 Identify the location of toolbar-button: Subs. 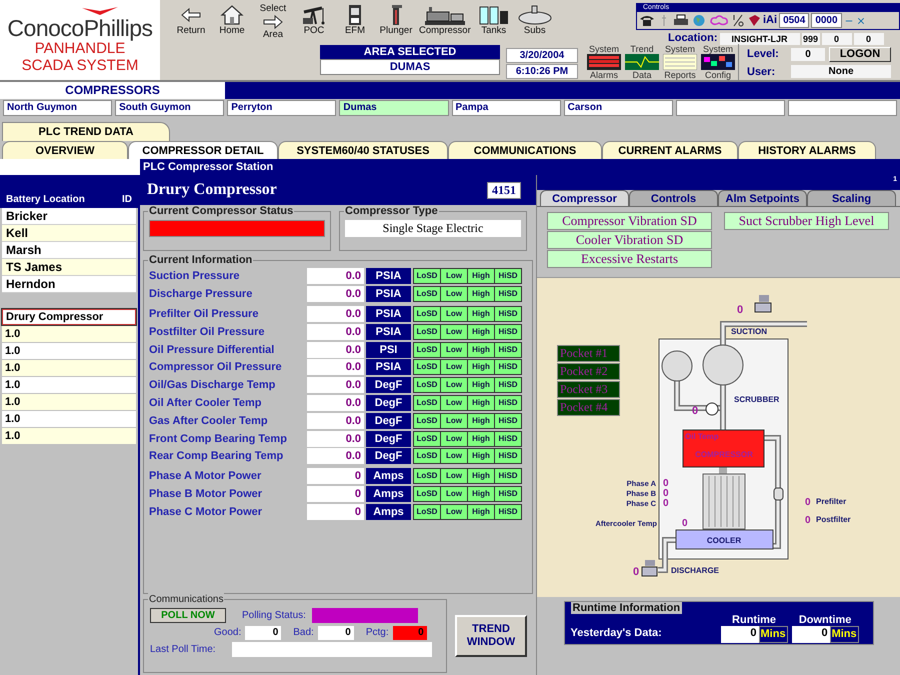
(535, 20).